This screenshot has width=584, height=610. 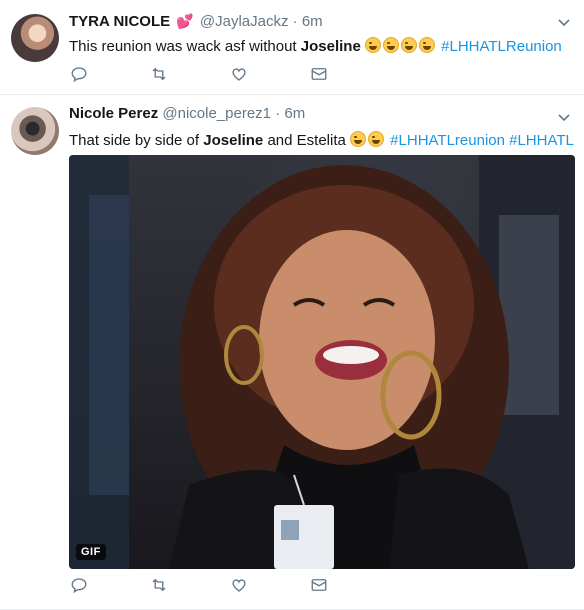 I want to click on user-name: TYRA NICOLE, so click(x=119, y=21).